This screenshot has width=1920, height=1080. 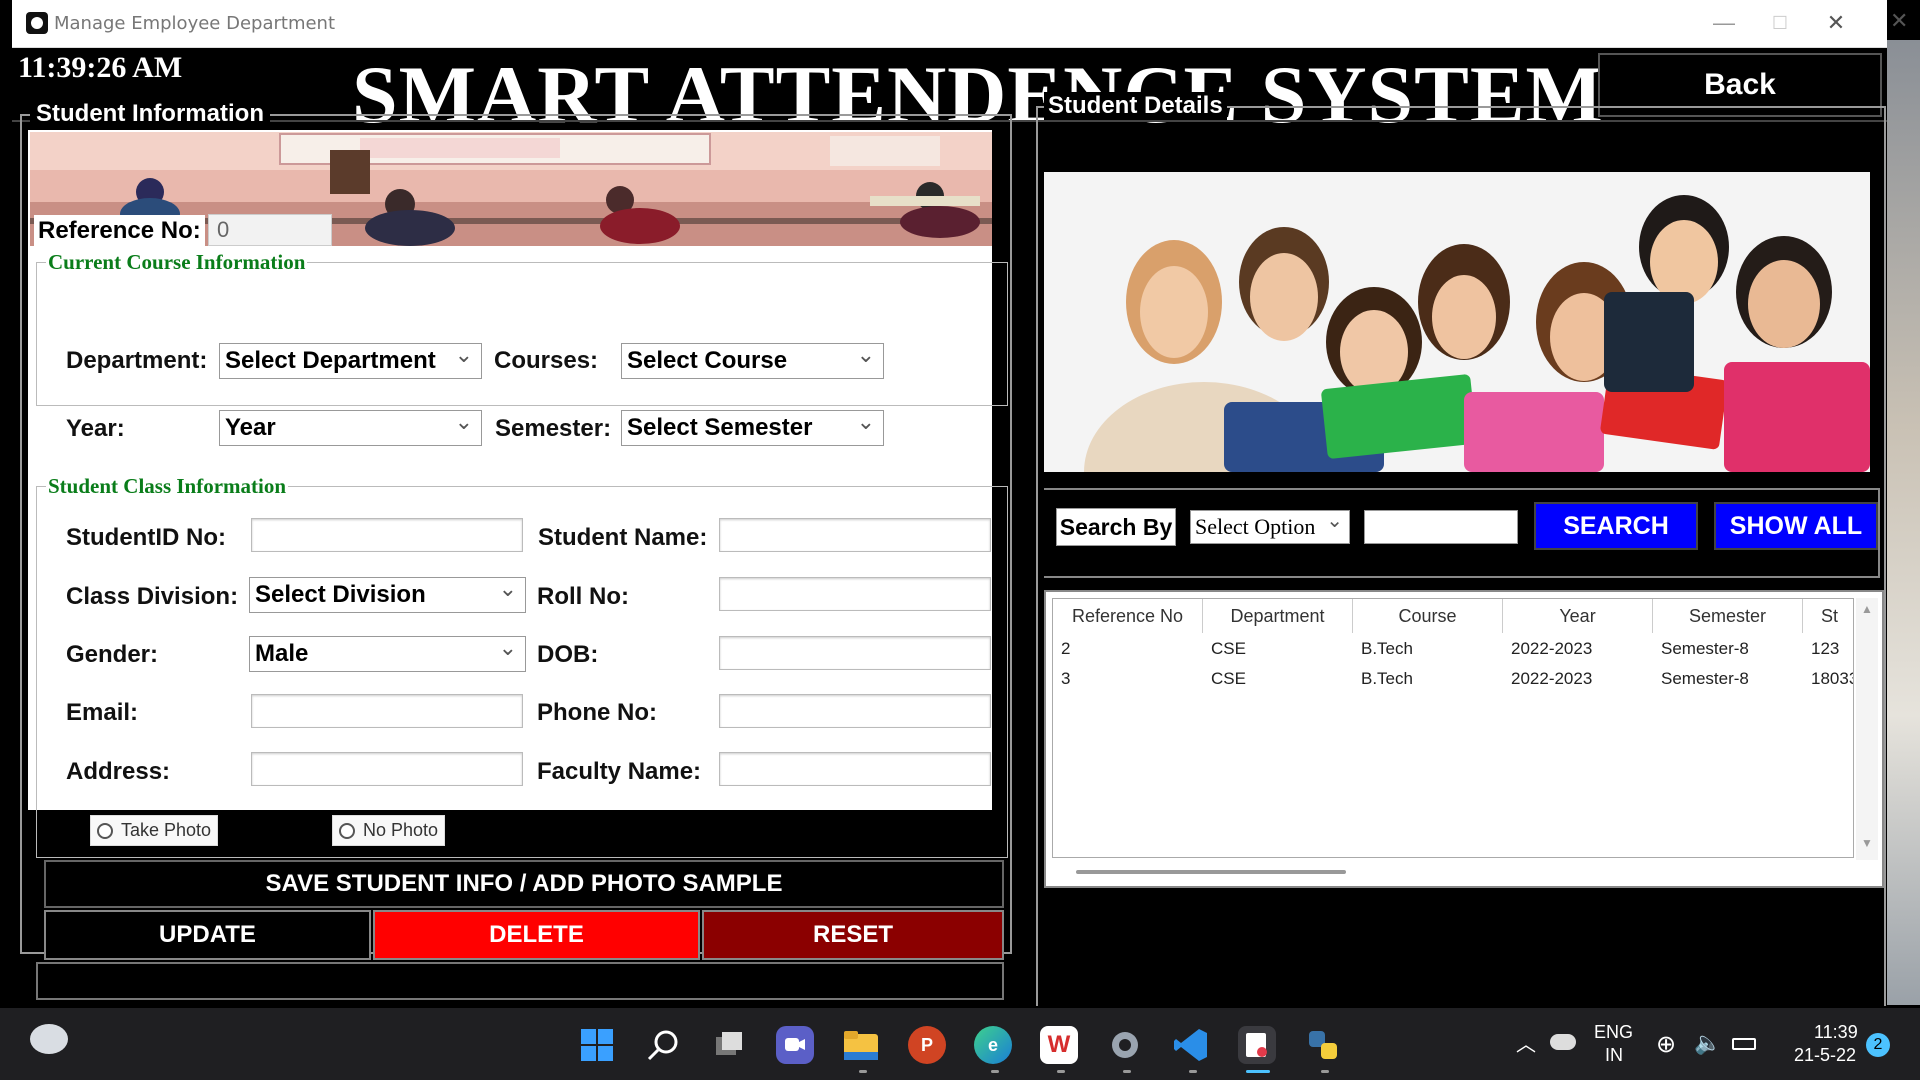 What do you see at coordinates (1526, 1042) in the screenshot?
I see `chevron-up-icon: ︿` at bounding box center [1526, 1042].